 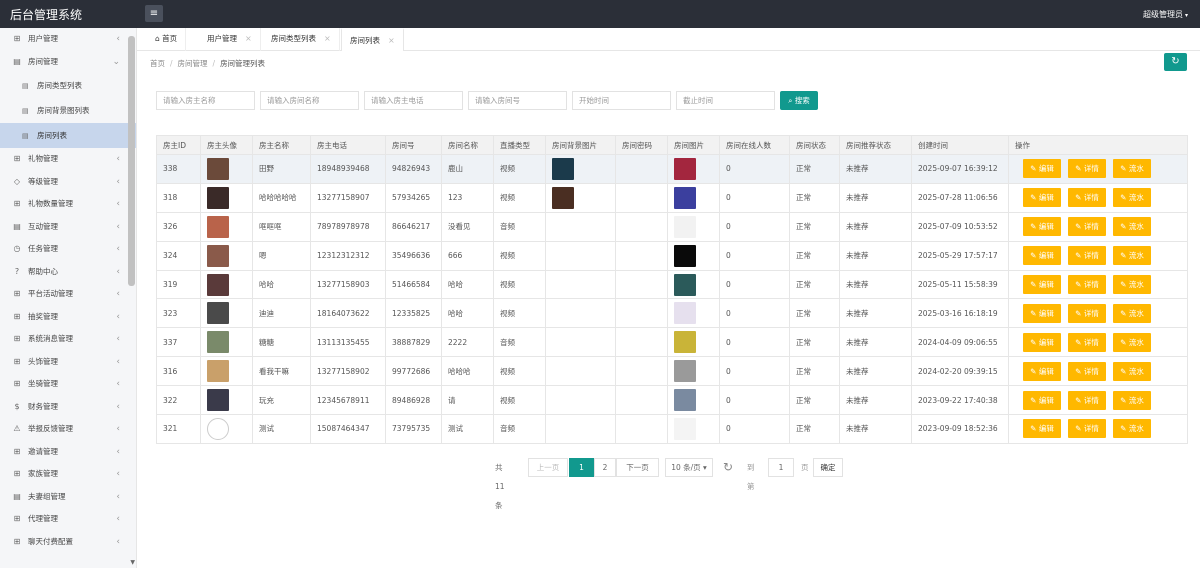 What do you see at coordinates (68, 249) in the screenshot?
I see `sidebar-item-9: ◷ 任务管理 ‹` at bounding box center [68, 249].